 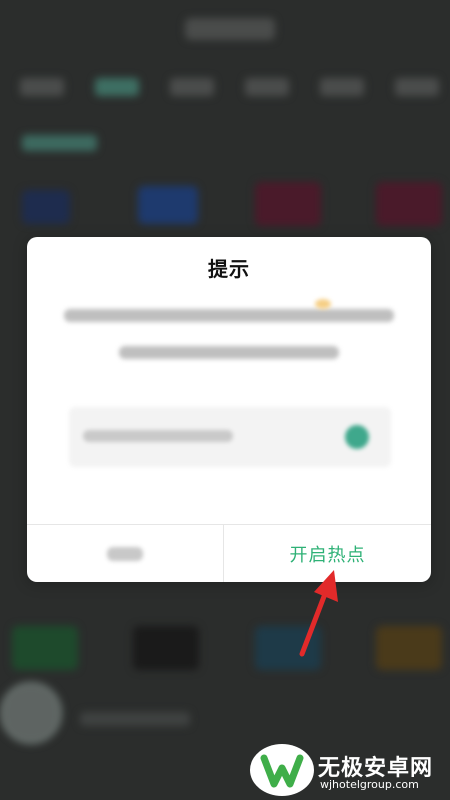 I want to click on hotspot-setting-label, so click(x=158, y=436).